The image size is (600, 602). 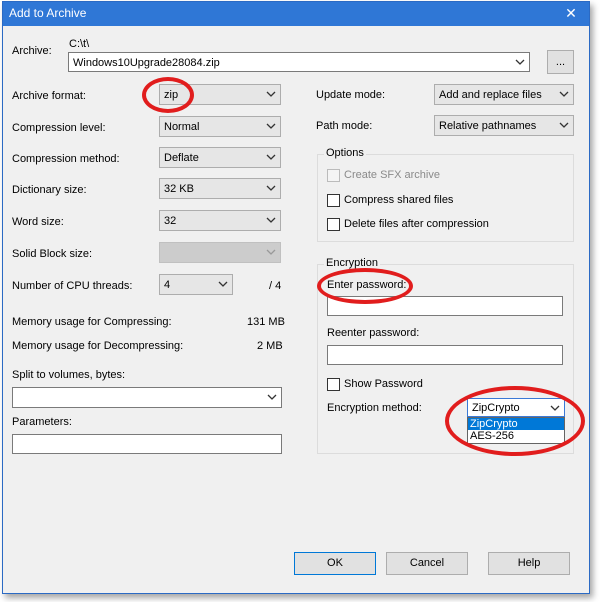 I want to click on update-mode-value: Add and replace files, so click(x=490, y=95).